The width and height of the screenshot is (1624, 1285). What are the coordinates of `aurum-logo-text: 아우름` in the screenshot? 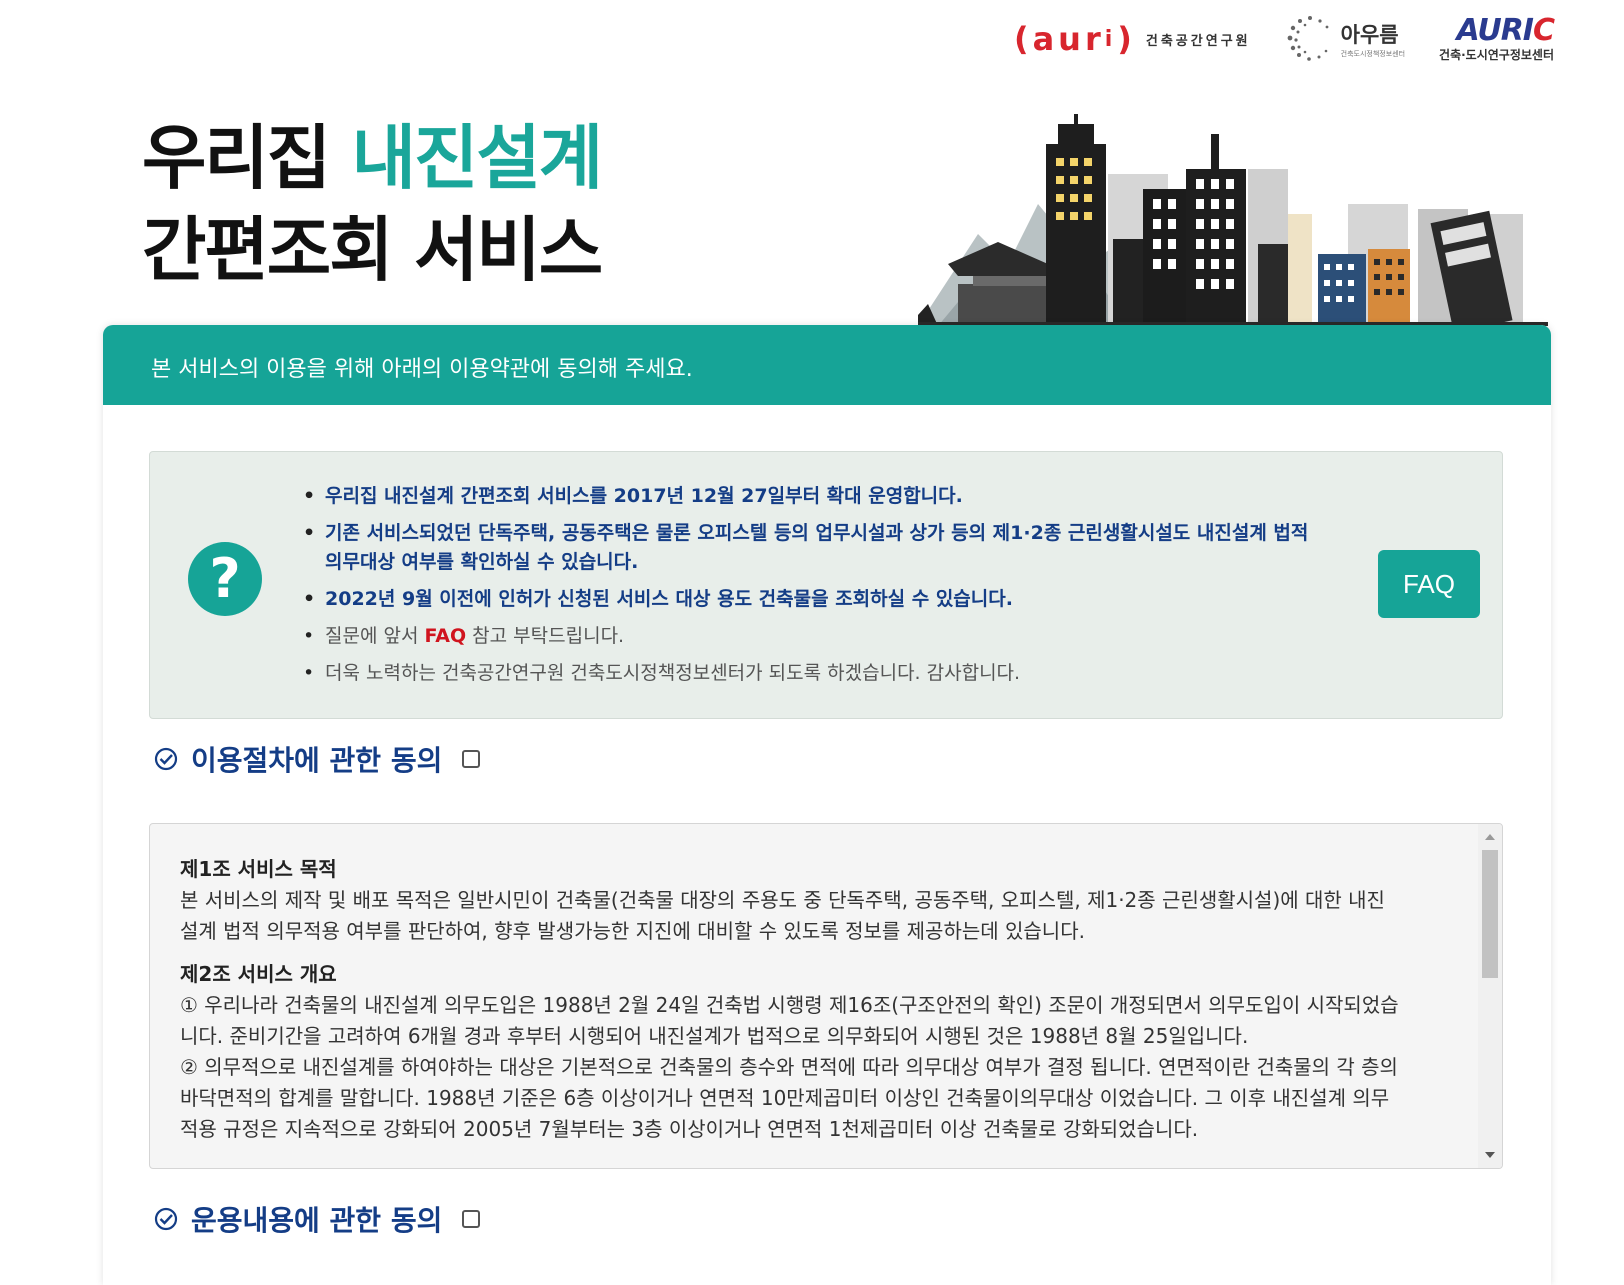 It's located at (1369, 35).